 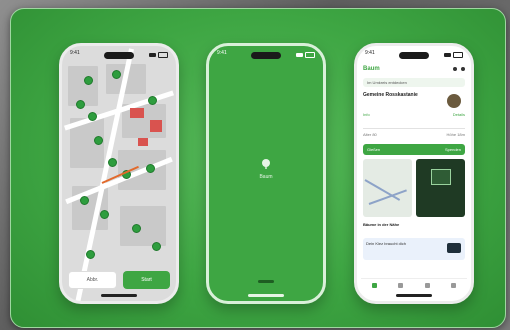 I want to click on stat-age: Alter 80, so click(x=370, y=134).